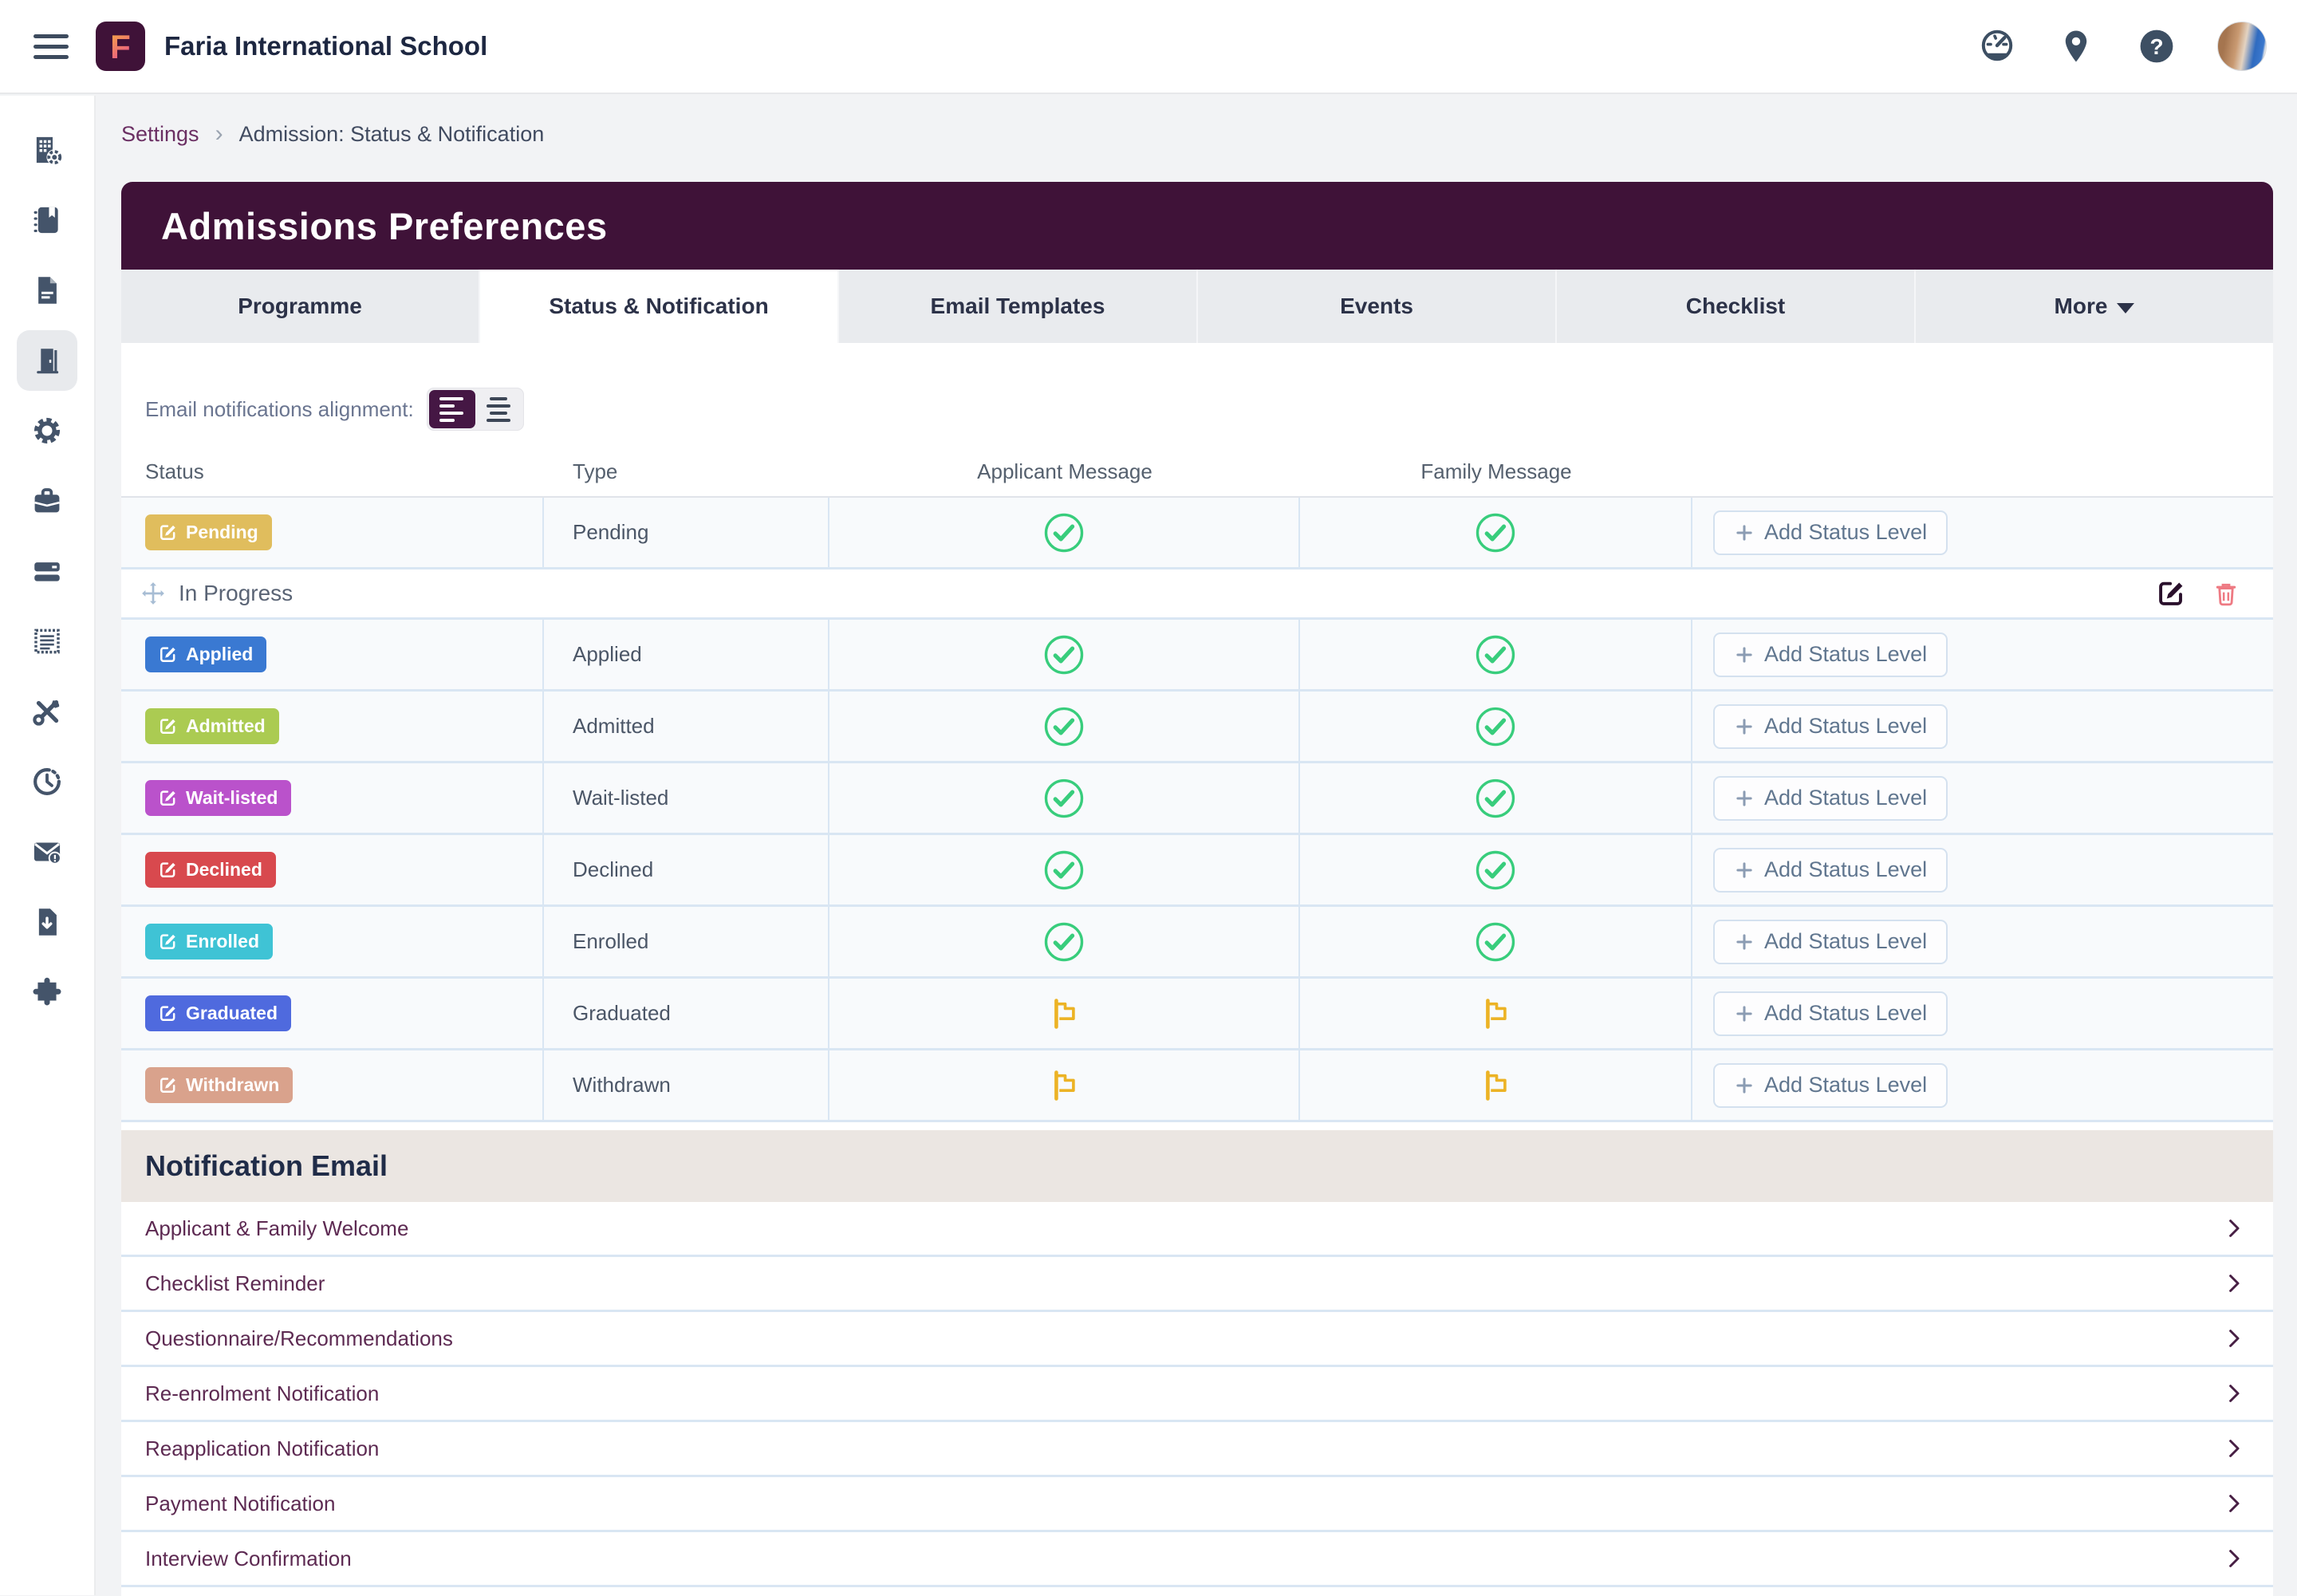 This screenshot has height=1596, width=2297. I want to click on tab-checklist: Checklist, so click(1736, 306).